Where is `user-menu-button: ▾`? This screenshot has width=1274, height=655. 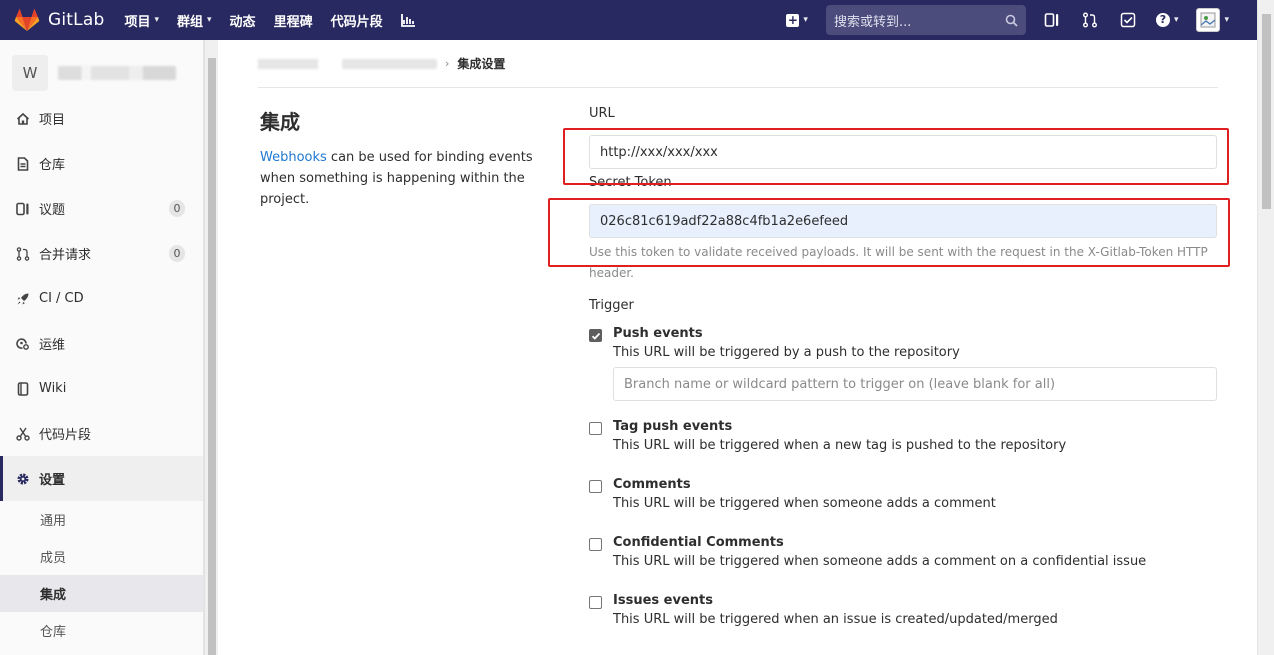 user-menu-button: ▾ is located at coordinates (1212, 20).